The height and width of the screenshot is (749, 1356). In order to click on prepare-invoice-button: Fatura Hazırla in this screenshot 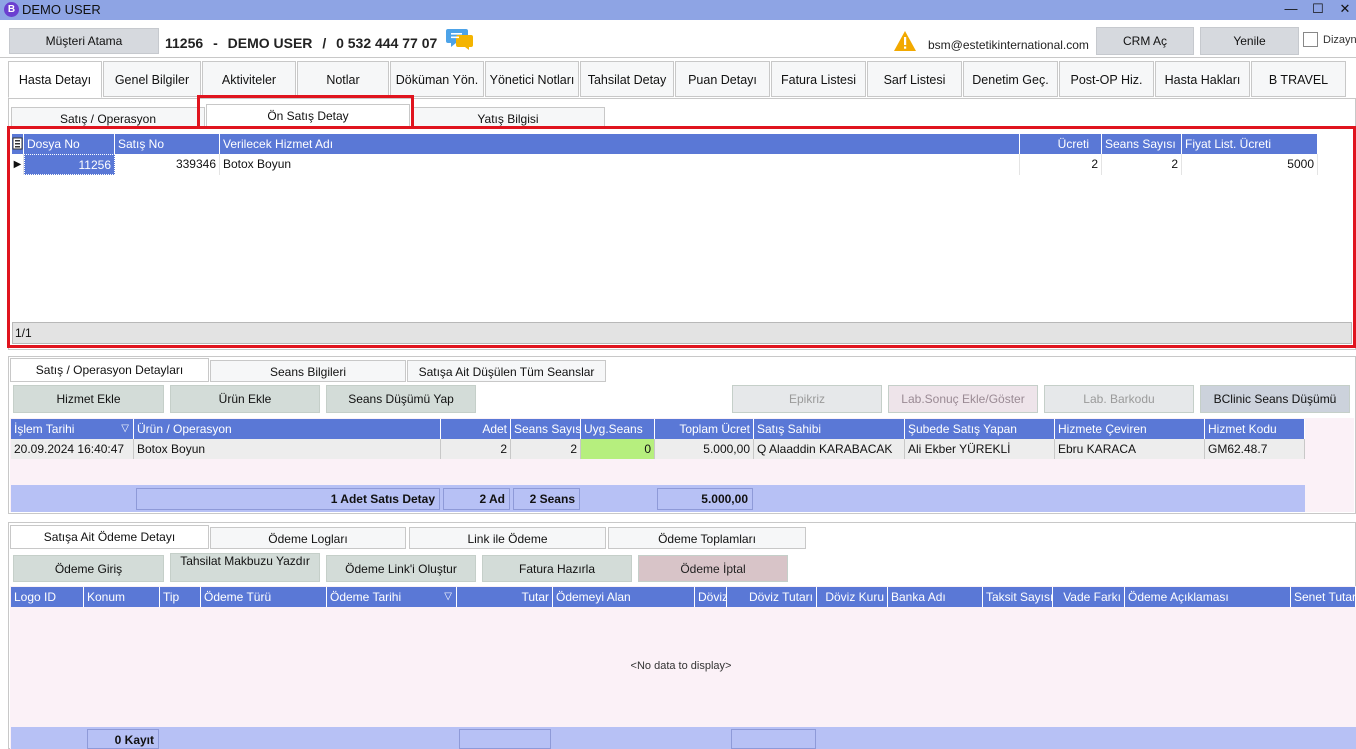, I will do `click(557, 568)`.